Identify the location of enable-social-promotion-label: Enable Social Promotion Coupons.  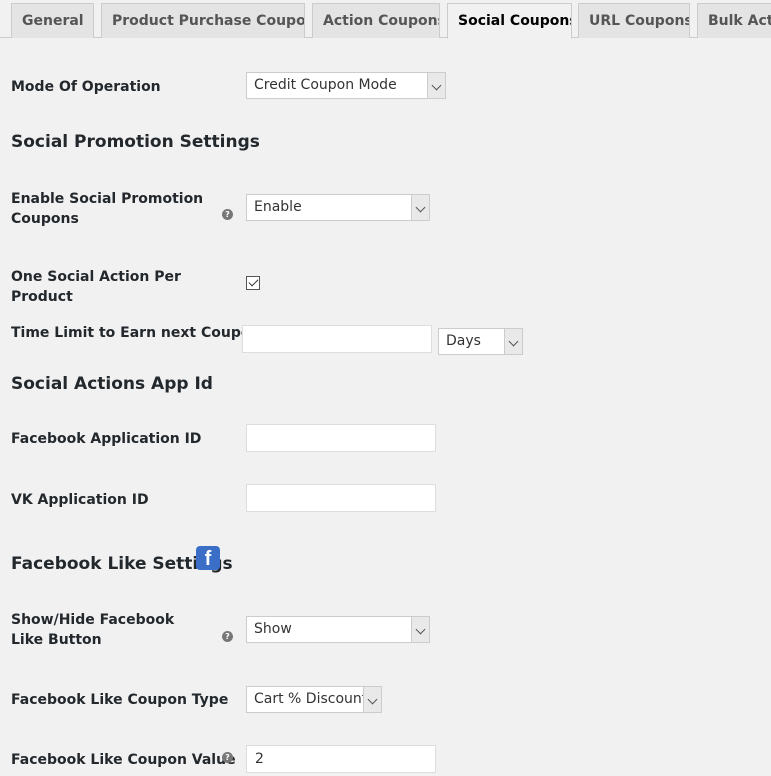
(107, 209).